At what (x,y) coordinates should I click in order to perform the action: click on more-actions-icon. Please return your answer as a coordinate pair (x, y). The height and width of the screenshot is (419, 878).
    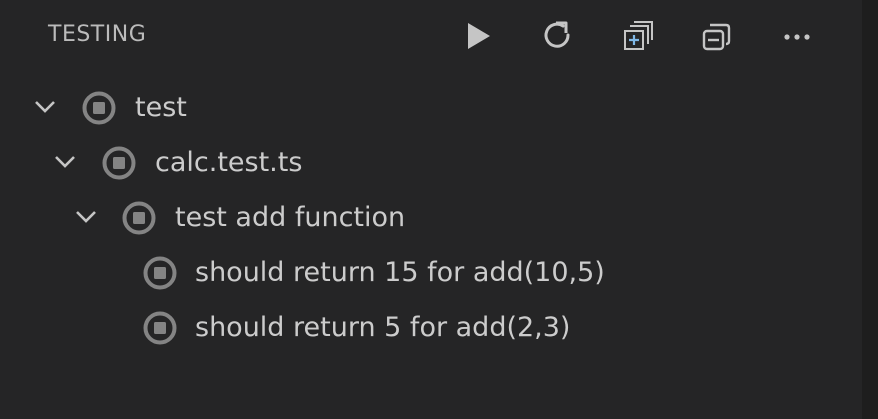
    Looking at the image, I should click on (797, 37).